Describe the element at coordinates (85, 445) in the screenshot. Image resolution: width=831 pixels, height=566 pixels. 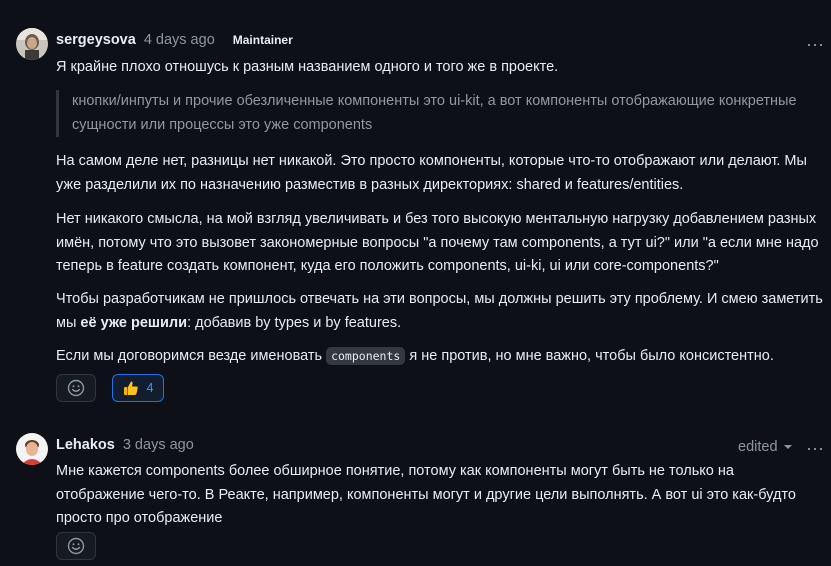
I see `author-name: Lehakos` at that location.